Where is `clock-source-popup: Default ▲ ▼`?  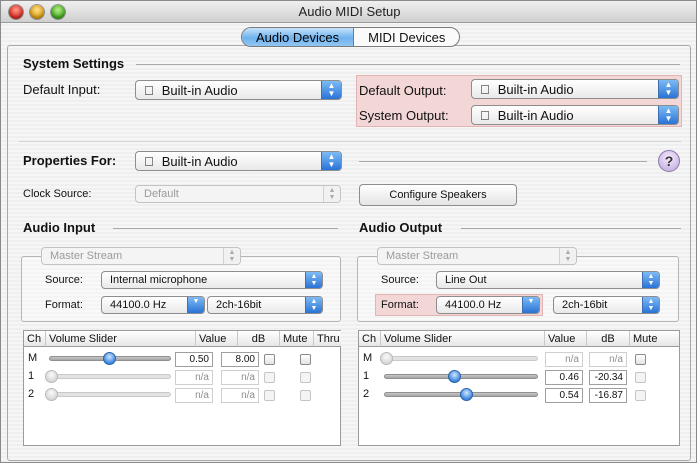 clock-source-popup: Default ▲ ▼ is located at coordinates (238, 194).